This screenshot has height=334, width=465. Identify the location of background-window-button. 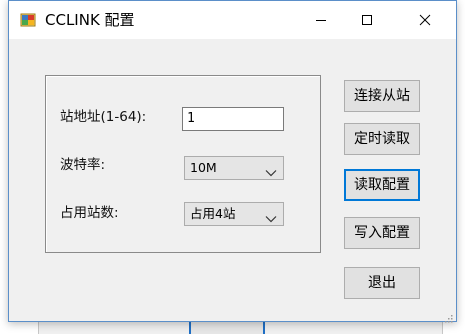
(227, 327).